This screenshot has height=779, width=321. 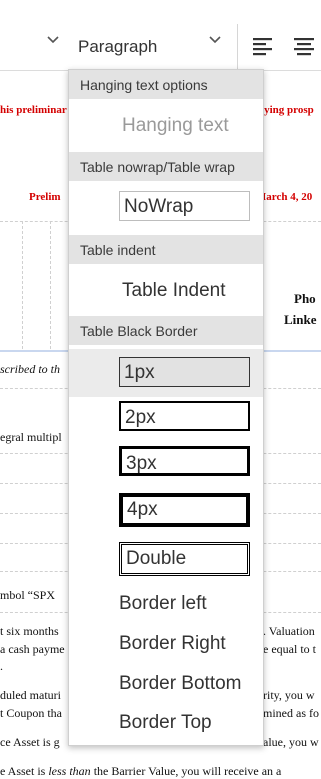 What do you see at coordinates (184, 416) in the screenshot?
I see `menu-item-border-2px: 2px` at bounding box center [184, 416].